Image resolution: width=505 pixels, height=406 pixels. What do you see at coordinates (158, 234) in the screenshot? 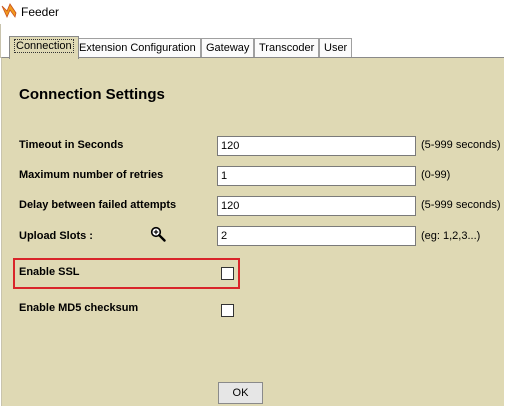
I see `magnifier-cursor-icon` at bounding box center [158, 234].